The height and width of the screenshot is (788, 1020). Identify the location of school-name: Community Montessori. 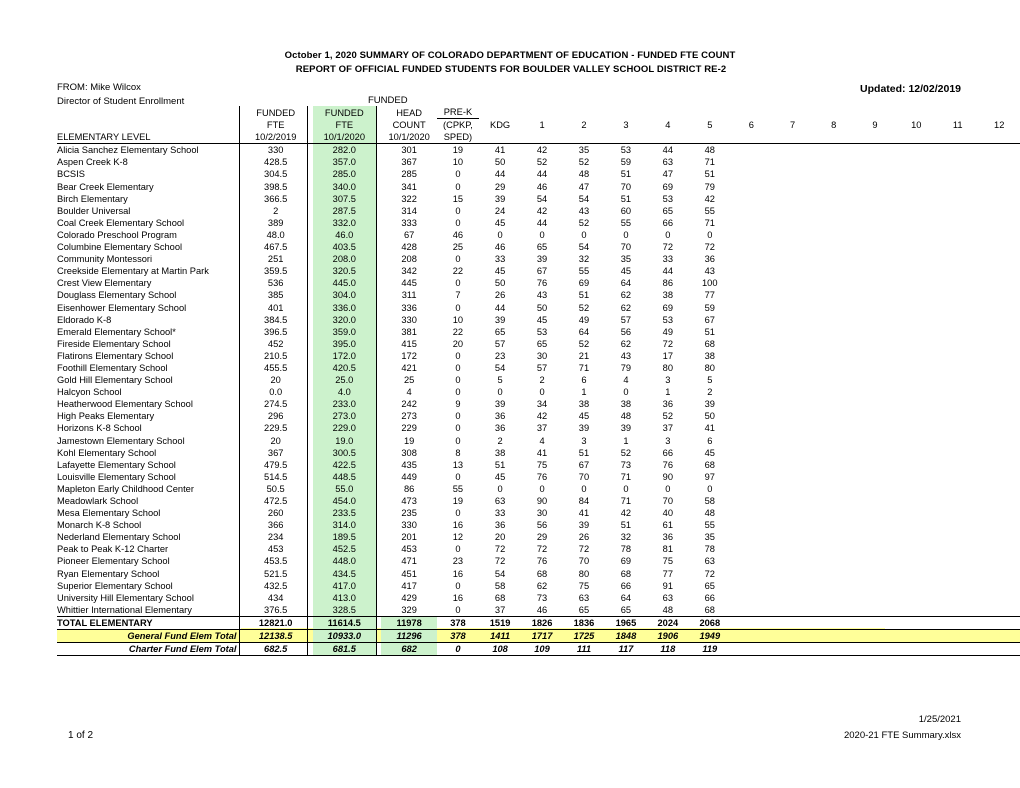
(105, 259).